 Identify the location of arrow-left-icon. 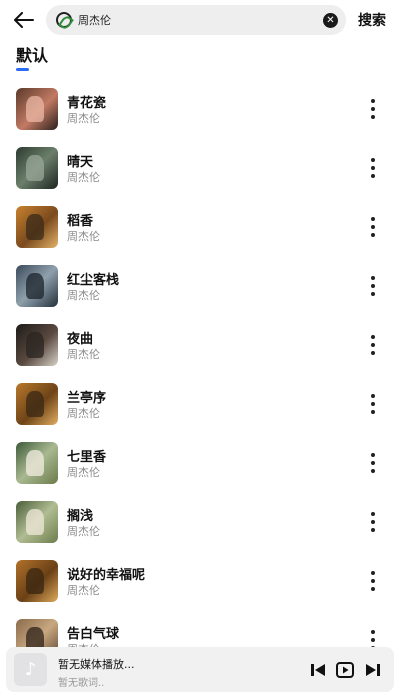
(24, 20).